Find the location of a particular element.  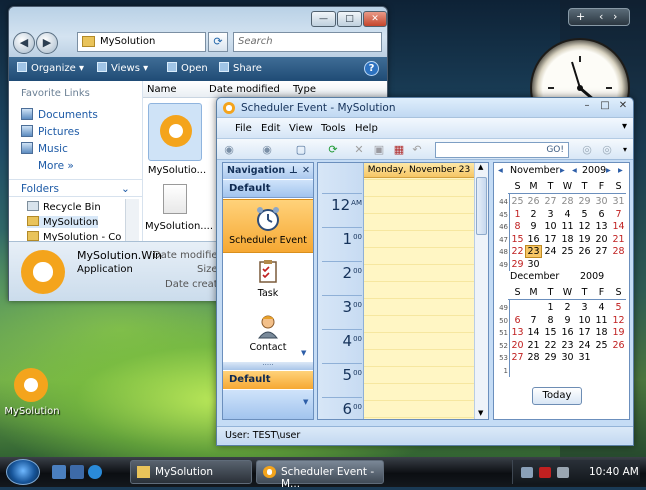

minimize-button: — is located at coordinates (323, 19).